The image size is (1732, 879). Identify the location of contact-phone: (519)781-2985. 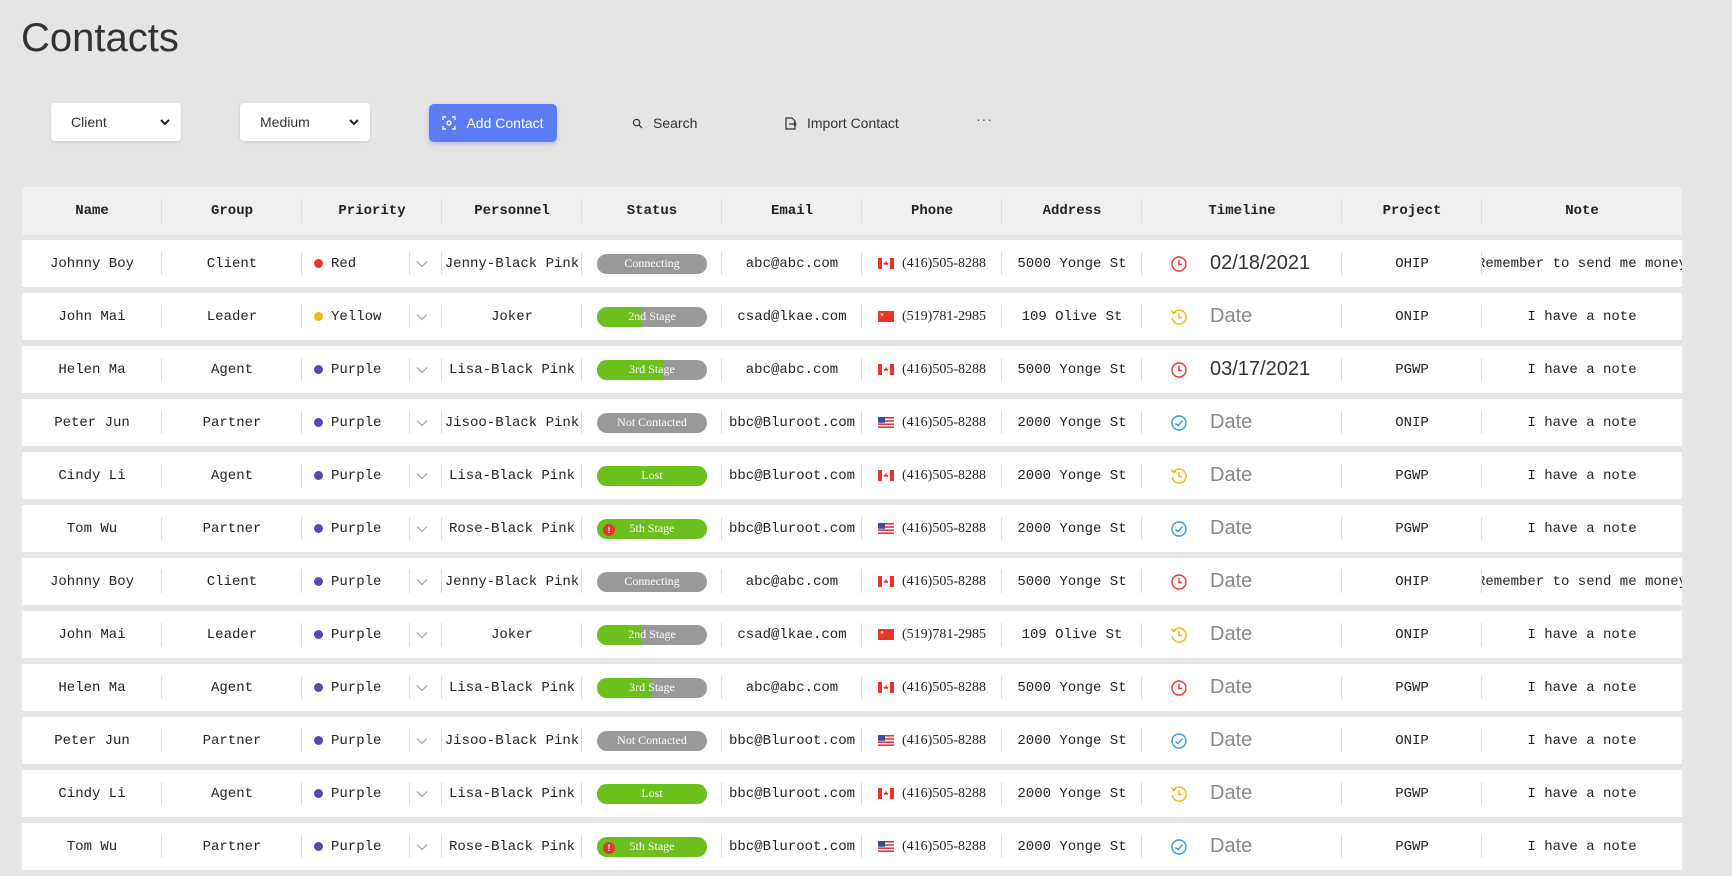
(944, 635).